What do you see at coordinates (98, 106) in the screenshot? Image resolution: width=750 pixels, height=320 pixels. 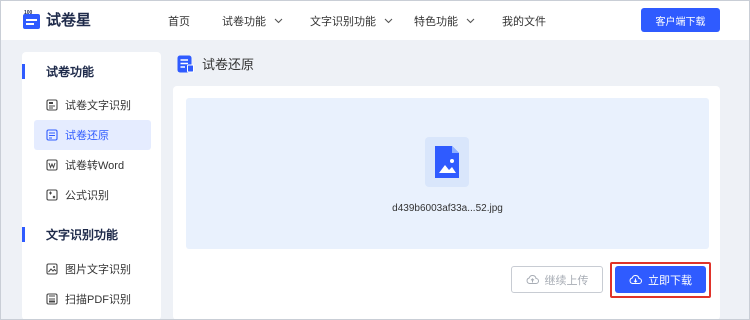 I see `sidebar-item-label: 试卷文字识别` at bounding box center [98, 106].